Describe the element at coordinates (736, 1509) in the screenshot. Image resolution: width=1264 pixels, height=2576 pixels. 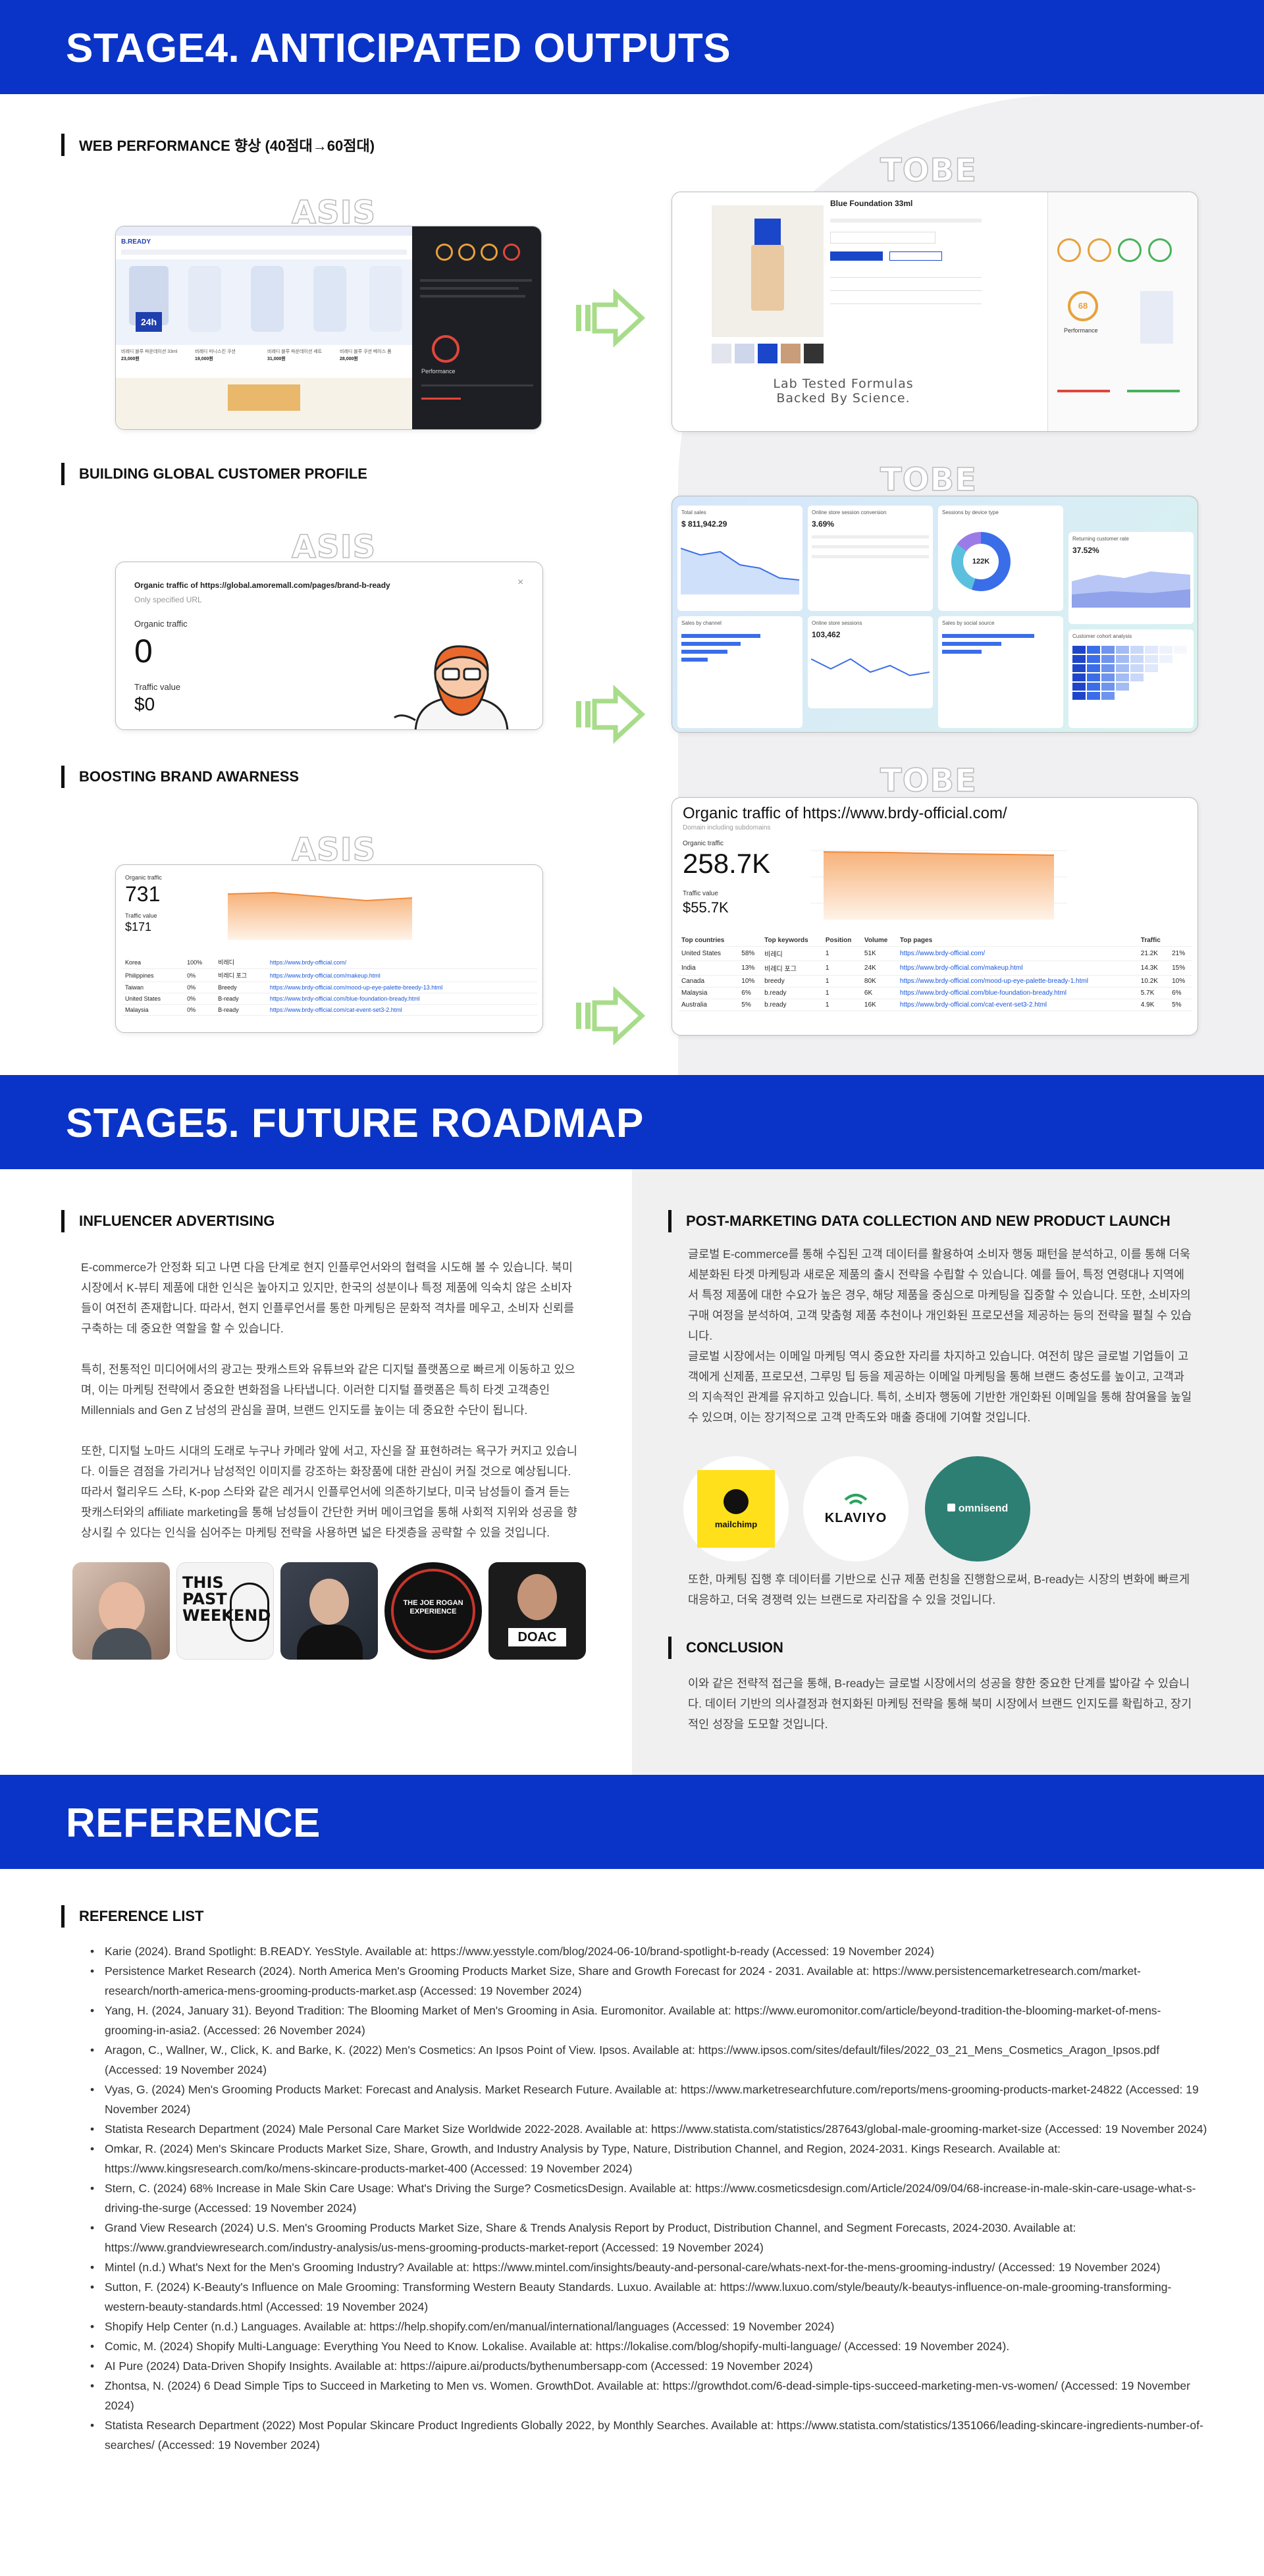
I see `mailchimp-logo: mailchimp` at that location.